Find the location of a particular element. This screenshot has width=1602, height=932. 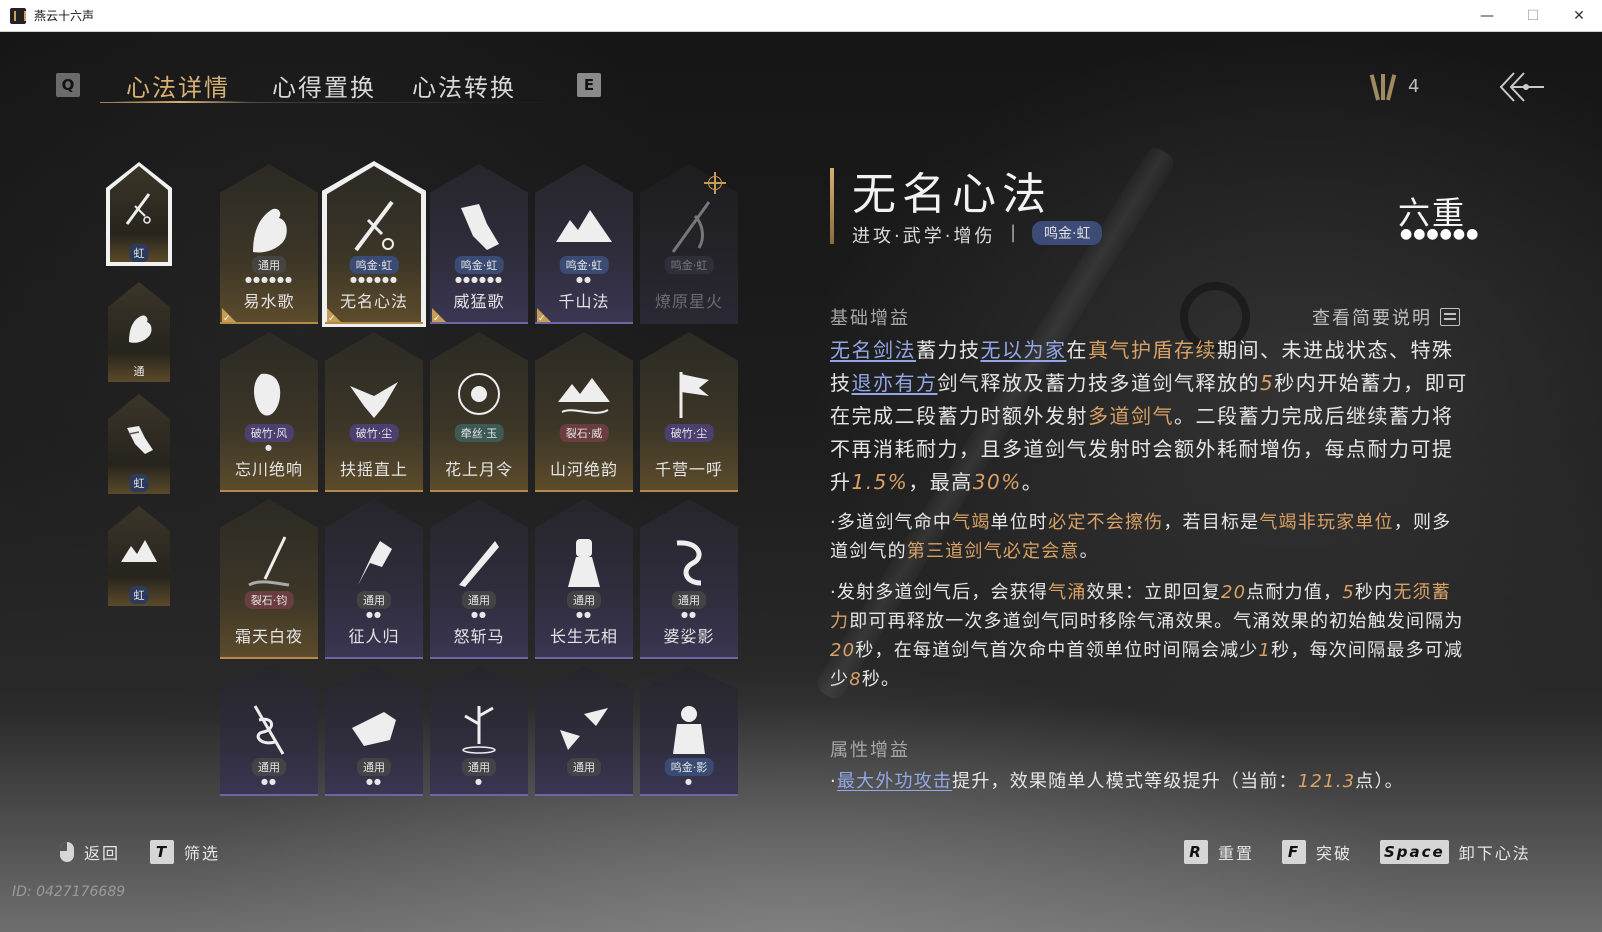

back-action: 返回 is located at coordinates (90, 852).